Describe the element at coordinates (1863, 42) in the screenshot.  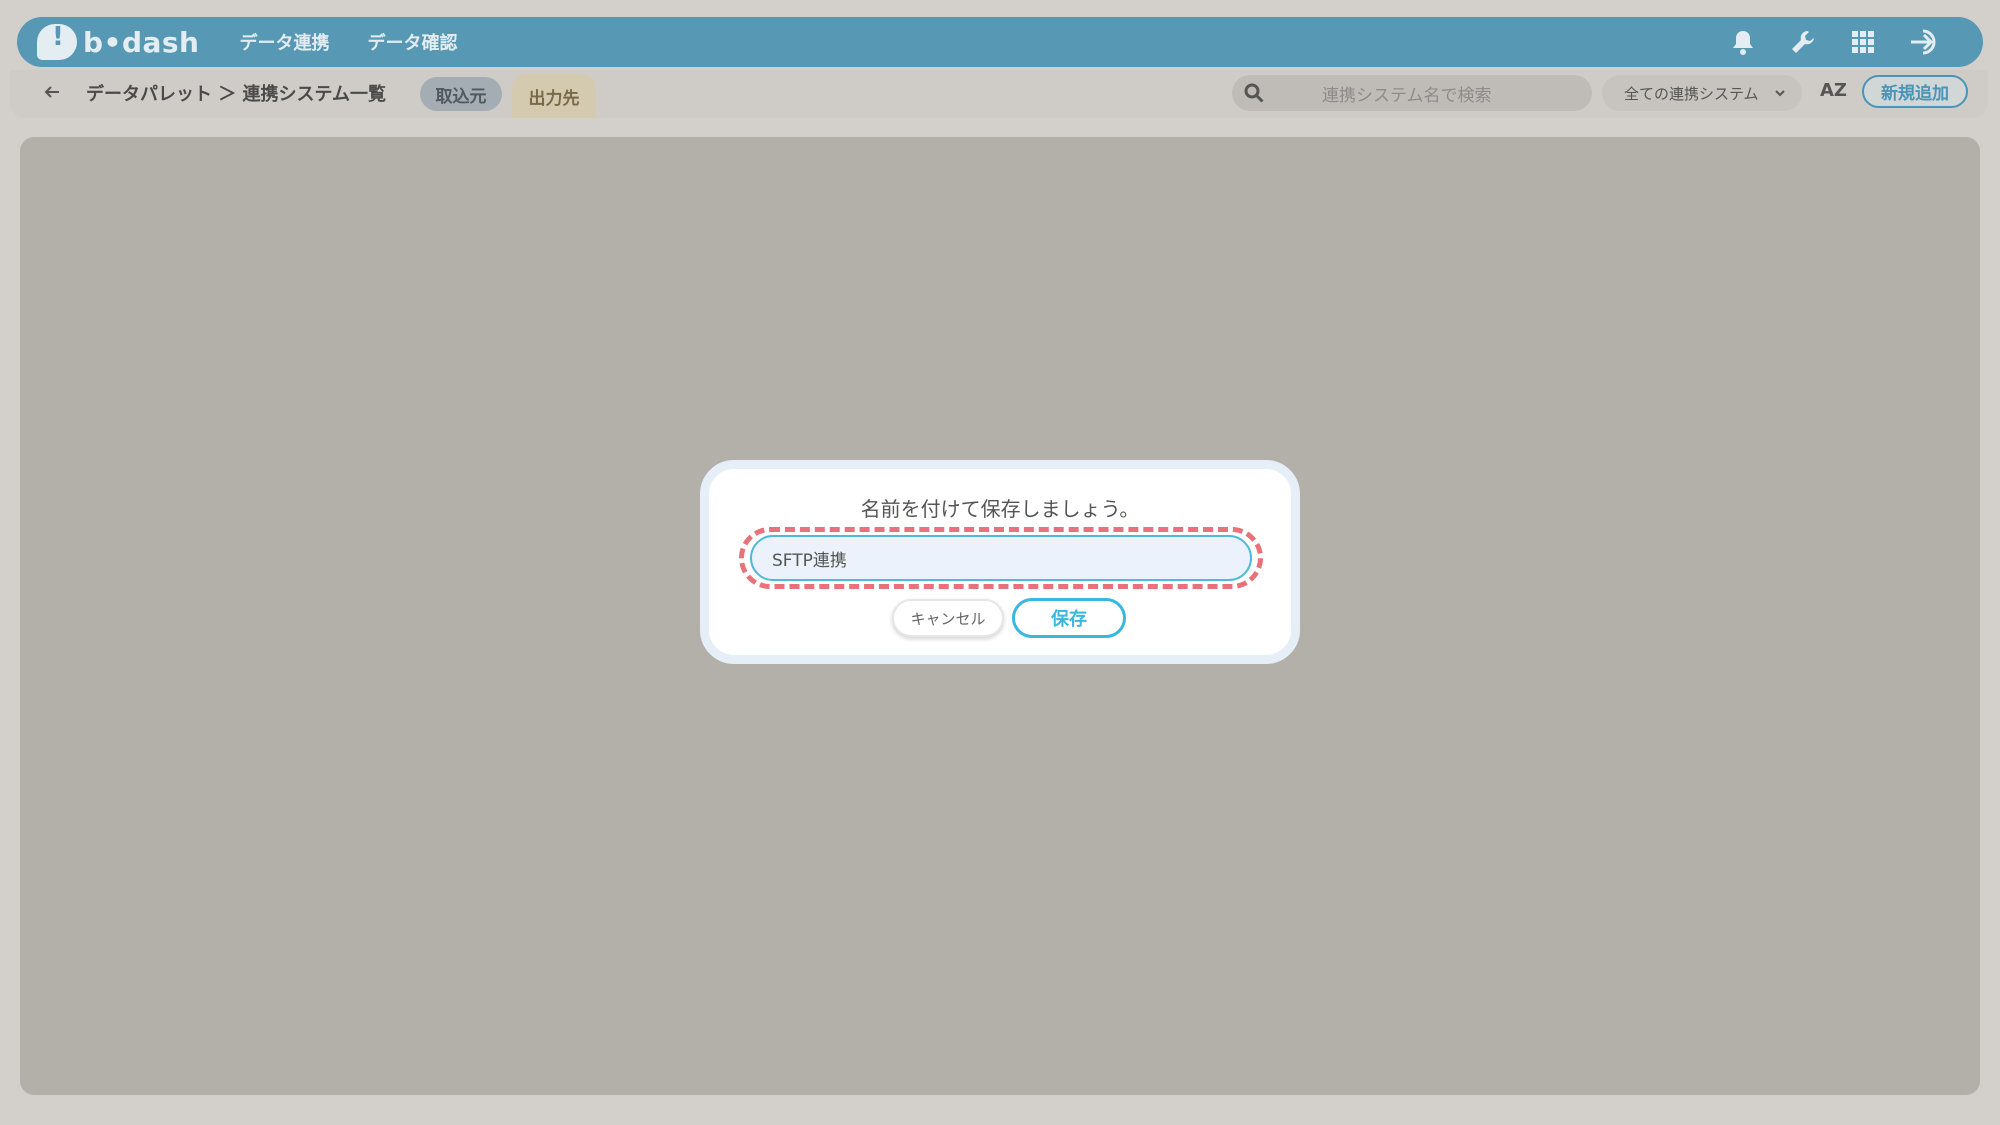
I see `grid-icon` at that location.